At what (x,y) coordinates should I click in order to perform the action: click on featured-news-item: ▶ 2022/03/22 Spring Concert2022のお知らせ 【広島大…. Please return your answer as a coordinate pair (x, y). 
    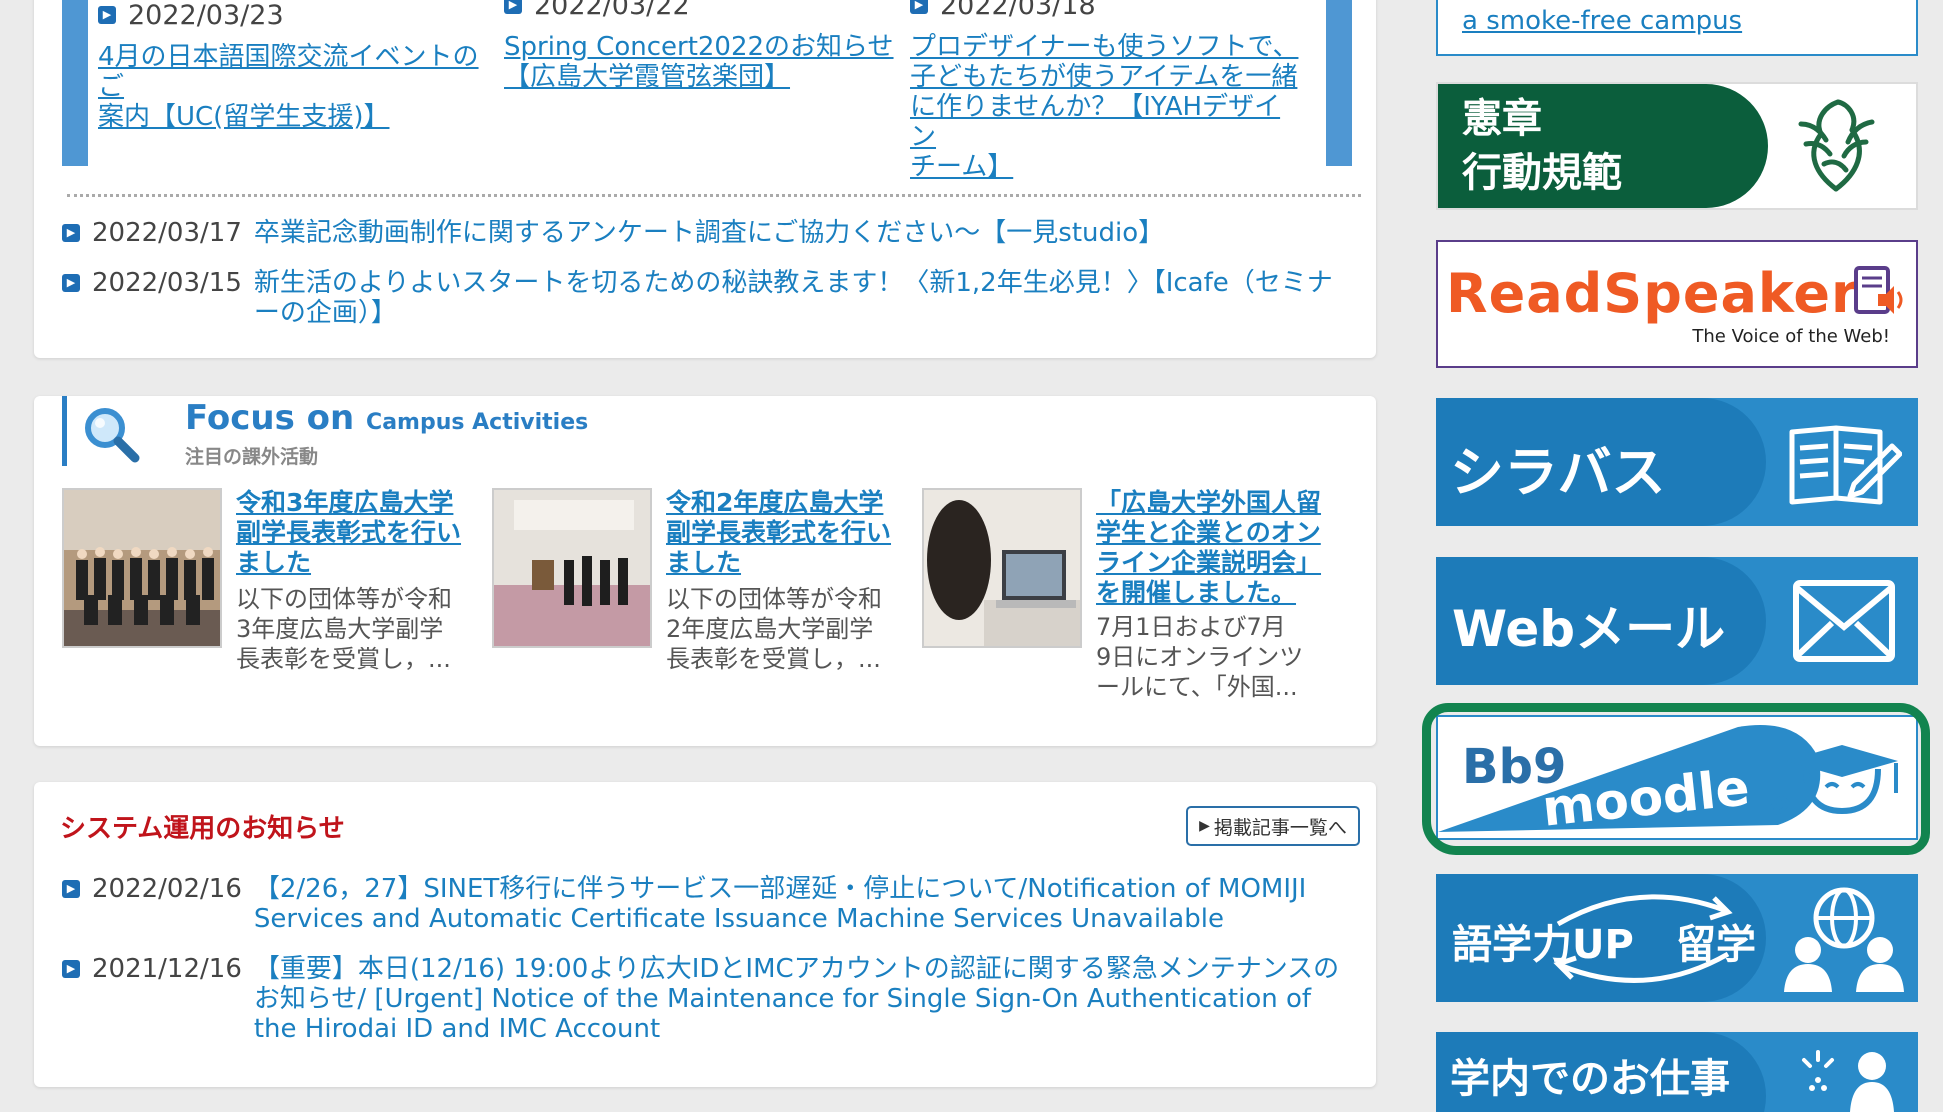
    Looking at the image, I should click on (699, 46).